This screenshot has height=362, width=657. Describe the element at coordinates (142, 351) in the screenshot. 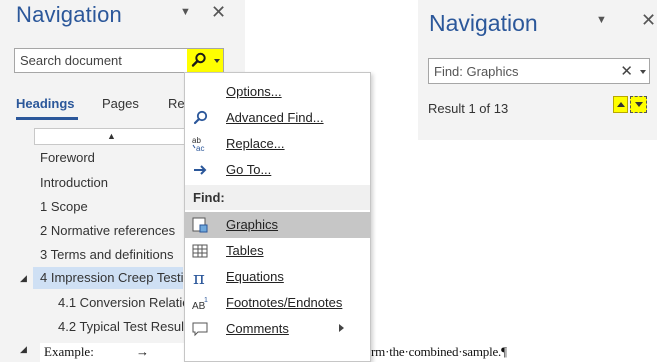

I see `tab-arrow-mark: →` at that location.